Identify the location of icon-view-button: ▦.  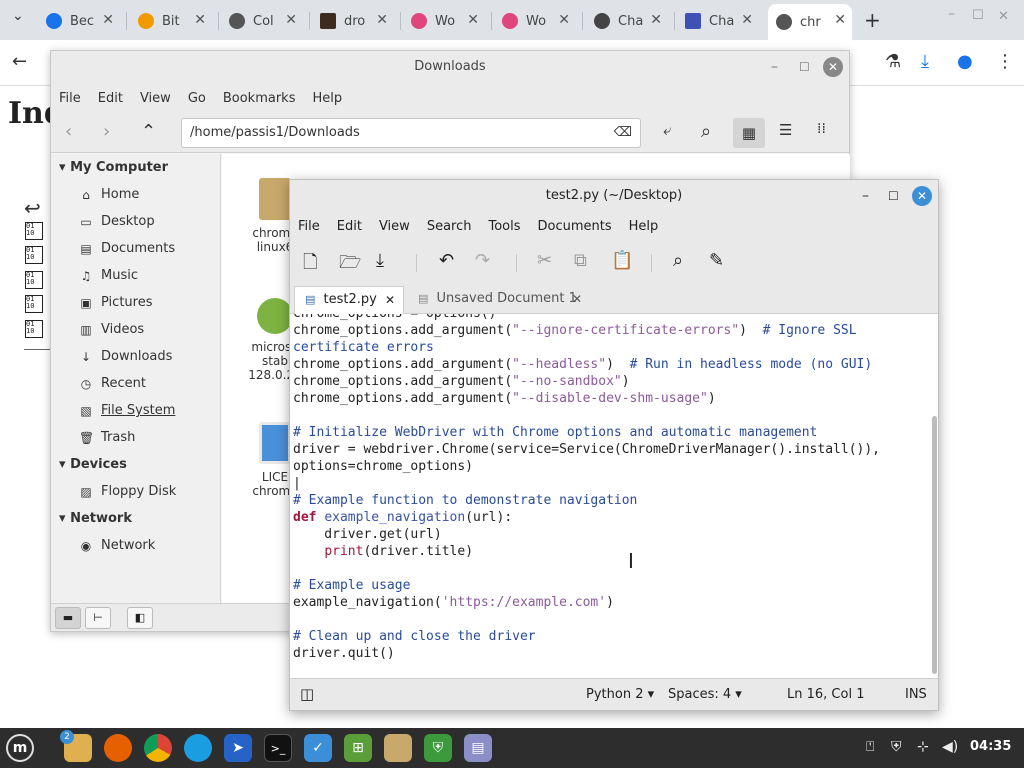
(749, 133).